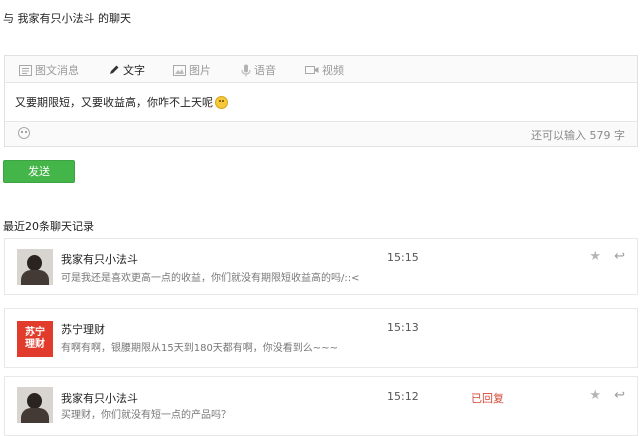  I want to click on tab-voice: 语音, so click(258, 70).